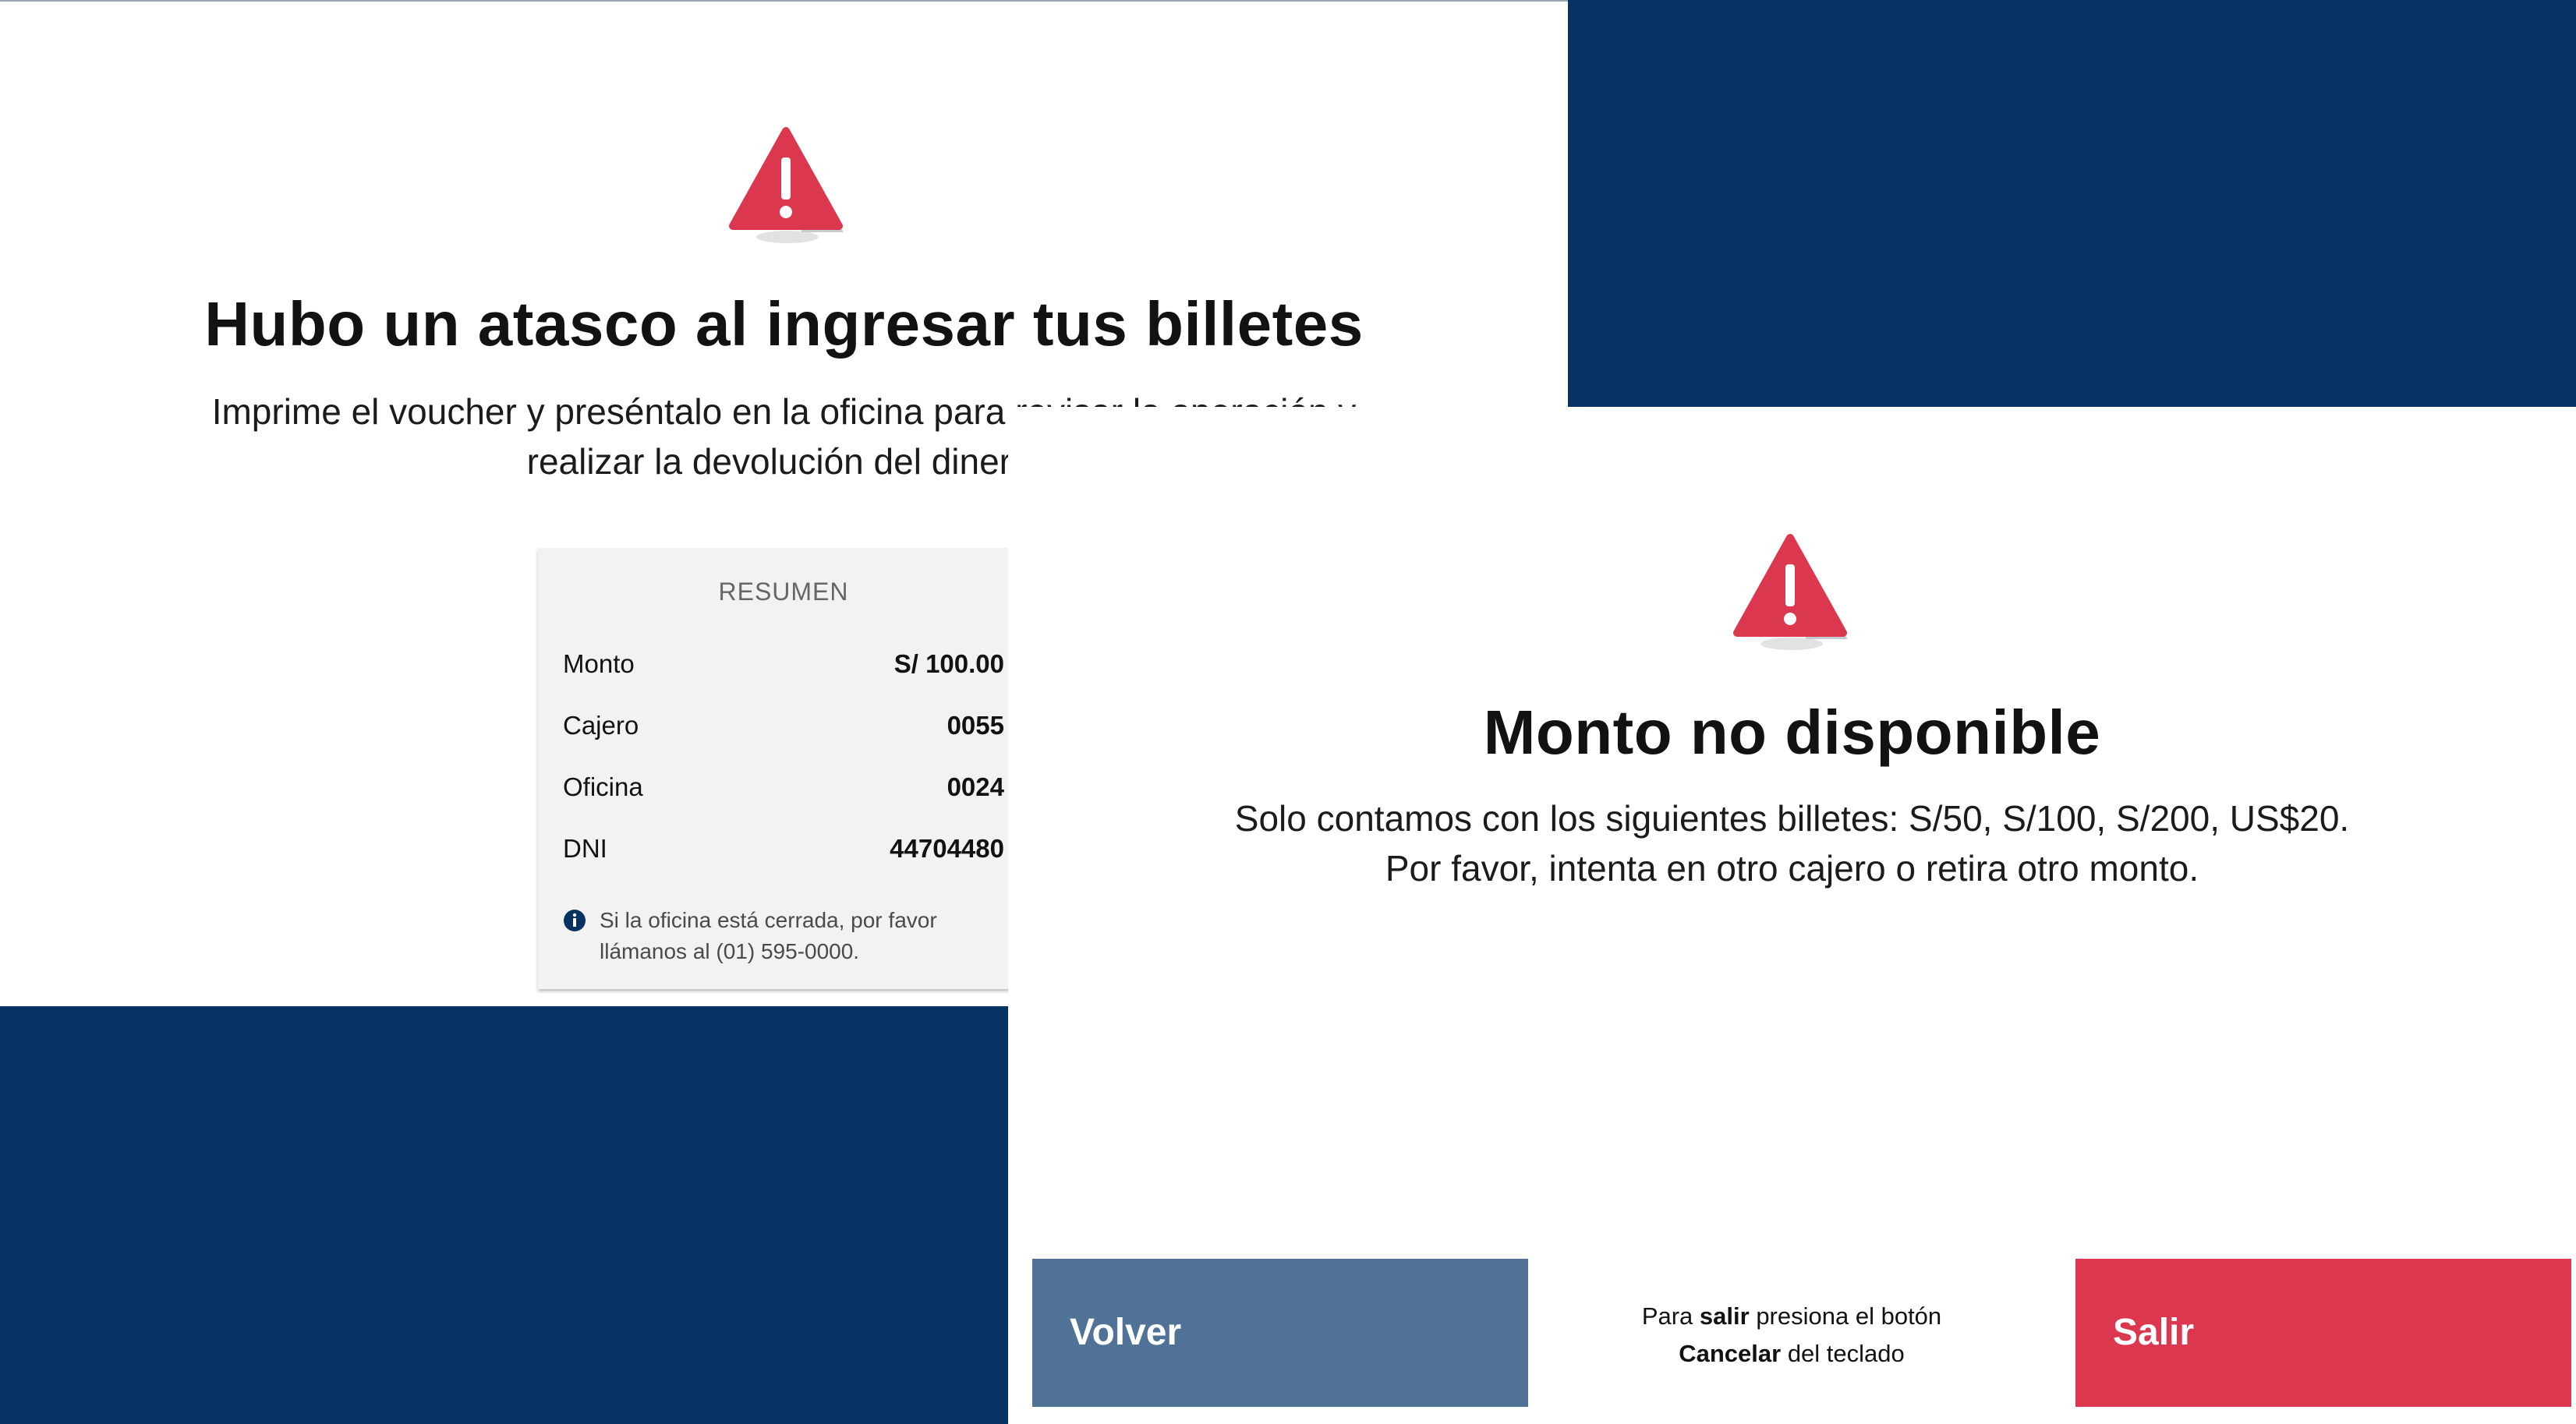 The image size is (2576, 1424). Describe the element at coordinates (585, 848) in the screenshot. I see `summary-label: DNI` at that location.